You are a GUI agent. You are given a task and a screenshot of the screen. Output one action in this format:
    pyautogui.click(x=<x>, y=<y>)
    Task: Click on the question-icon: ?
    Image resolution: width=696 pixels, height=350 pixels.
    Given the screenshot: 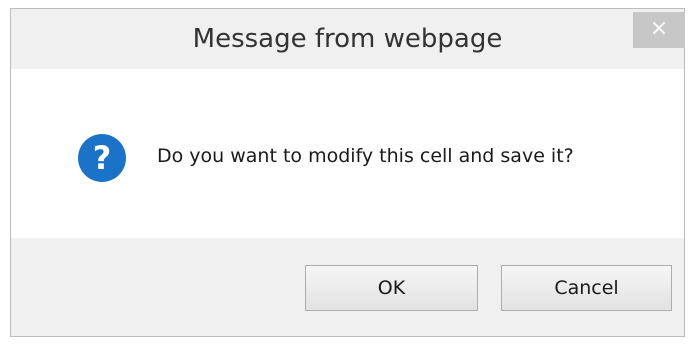 What is the action you would take?
    pyautogui.click(x=102, y=158)
    